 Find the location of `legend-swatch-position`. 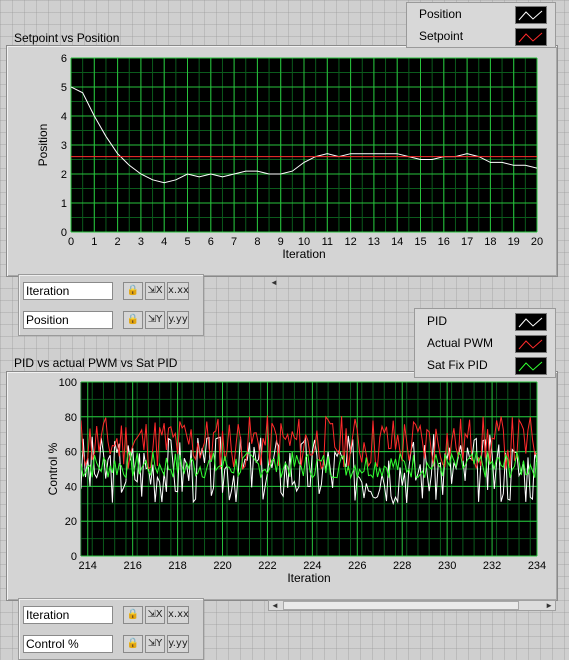

legend-swatch-position is located at coordinates (531, 15).